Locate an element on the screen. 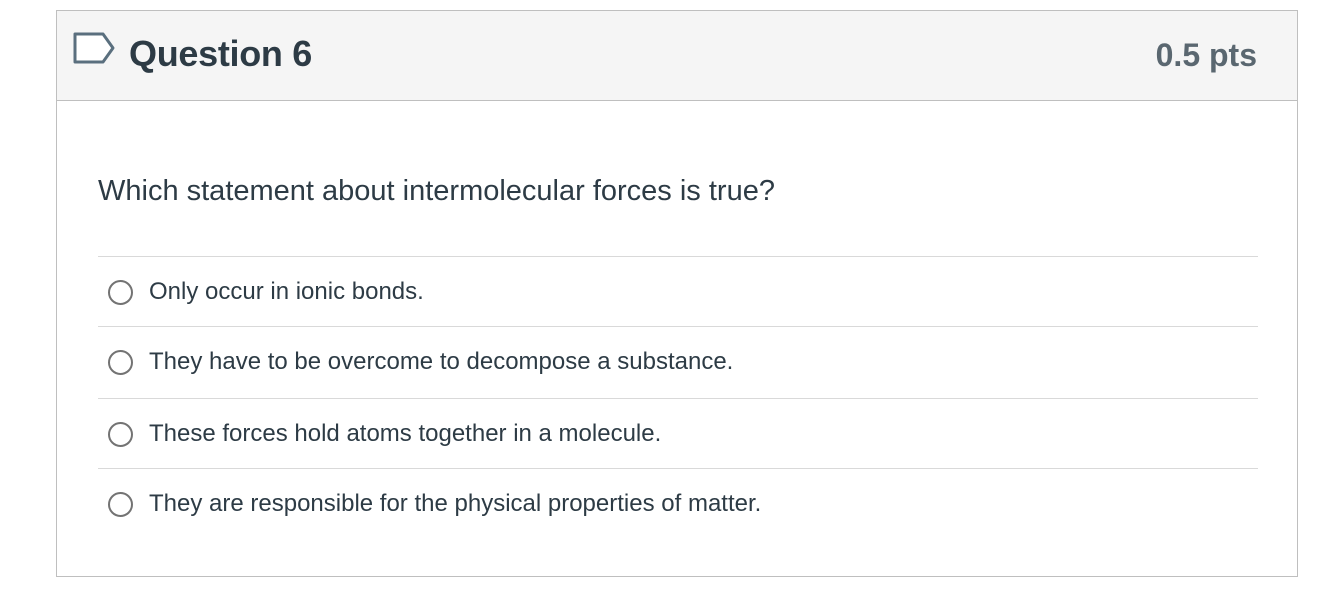 This screenshot has width=1327, height=613. answer-label: Only occur in ionic bonds. is located at coordinates (286, 291).